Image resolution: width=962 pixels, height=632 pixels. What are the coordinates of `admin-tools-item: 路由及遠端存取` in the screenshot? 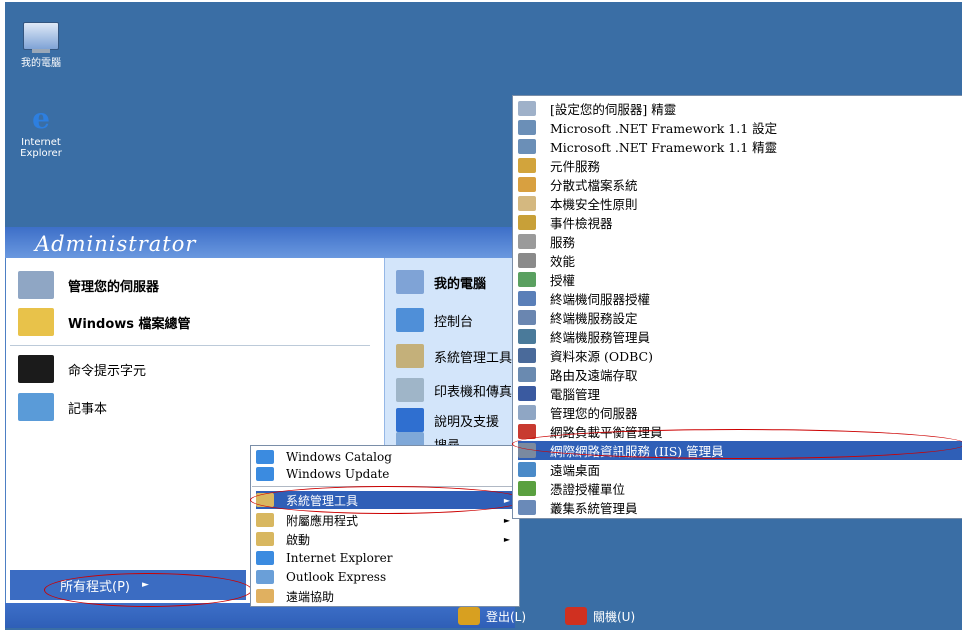 It's located at (740, 374).